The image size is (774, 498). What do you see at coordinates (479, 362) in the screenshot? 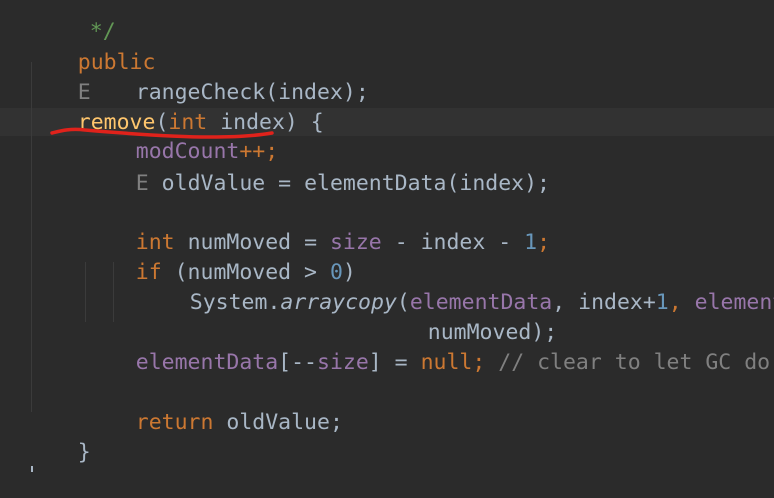
I see `semicolon: ;` at bounding box center [479, 362].